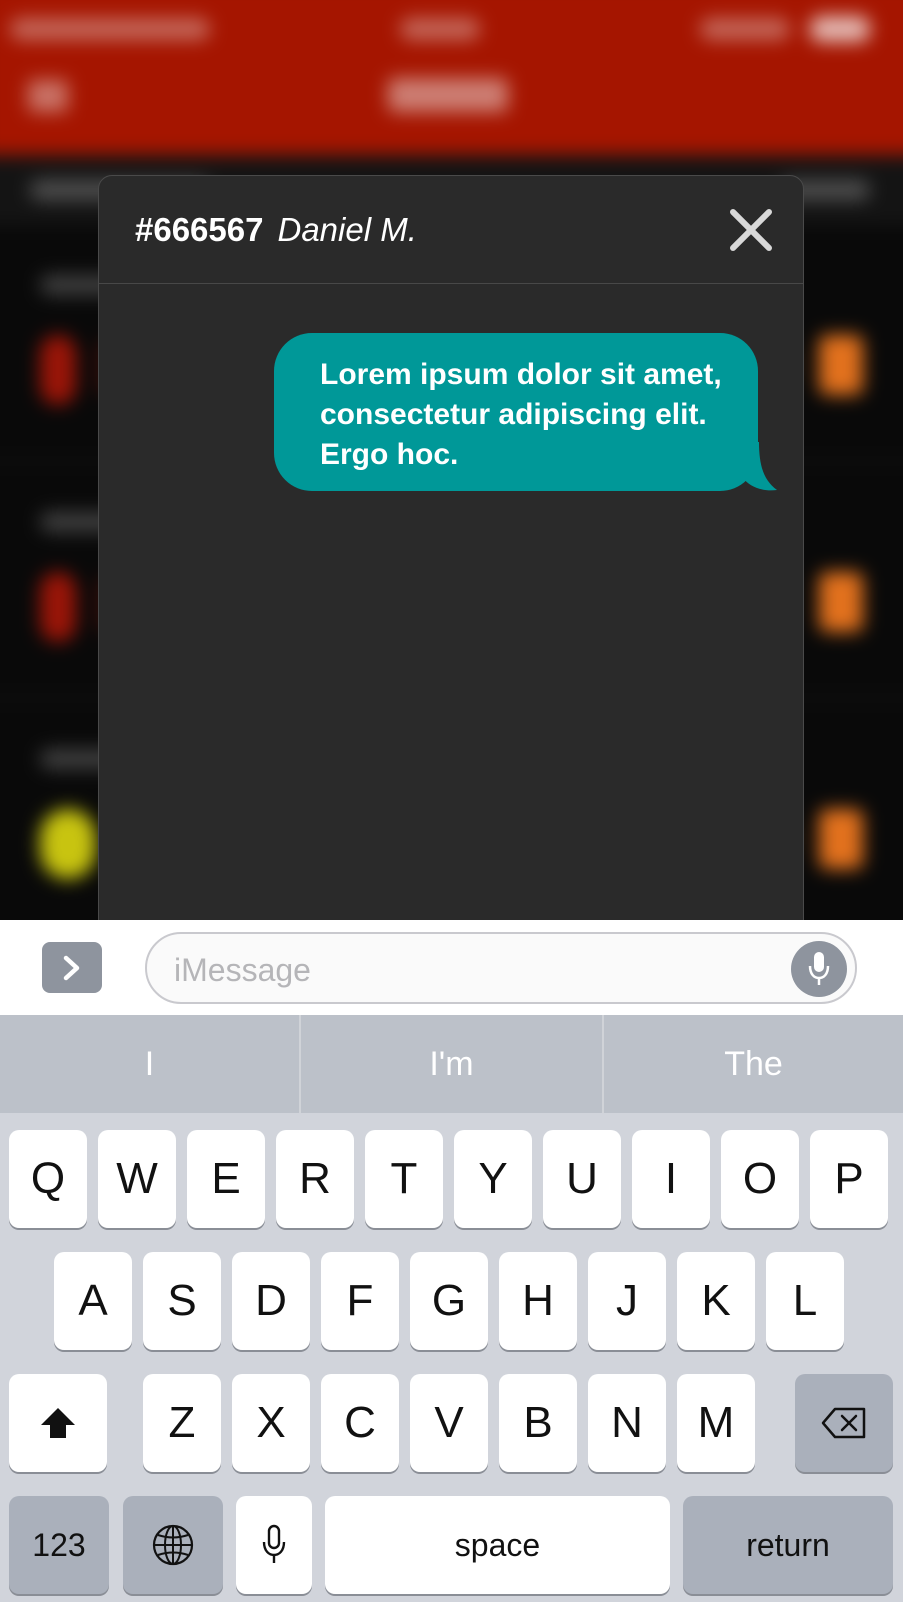  What do you see at coordinates (538, 1423) in the screenshot?
I see `key-b: B` at bounding box center [538, 1423].